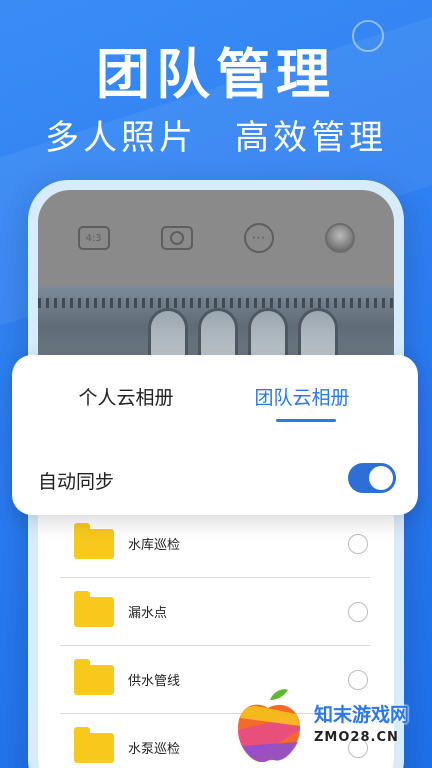  Describe the element at coordinates (176, 238) in the screenshot. I see `switch-camera-icon` at that location.